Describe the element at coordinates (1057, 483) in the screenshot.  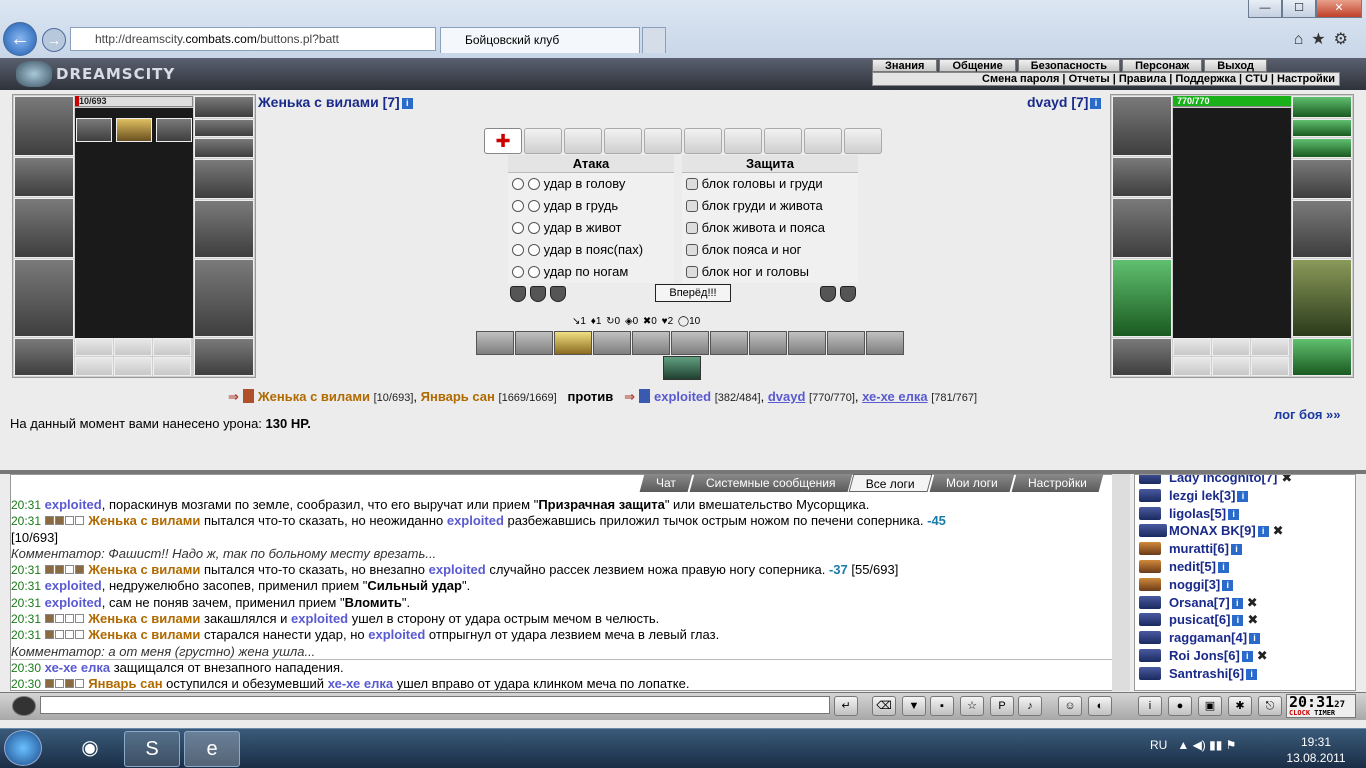
I see `tab-settings: Настройки` at that location.